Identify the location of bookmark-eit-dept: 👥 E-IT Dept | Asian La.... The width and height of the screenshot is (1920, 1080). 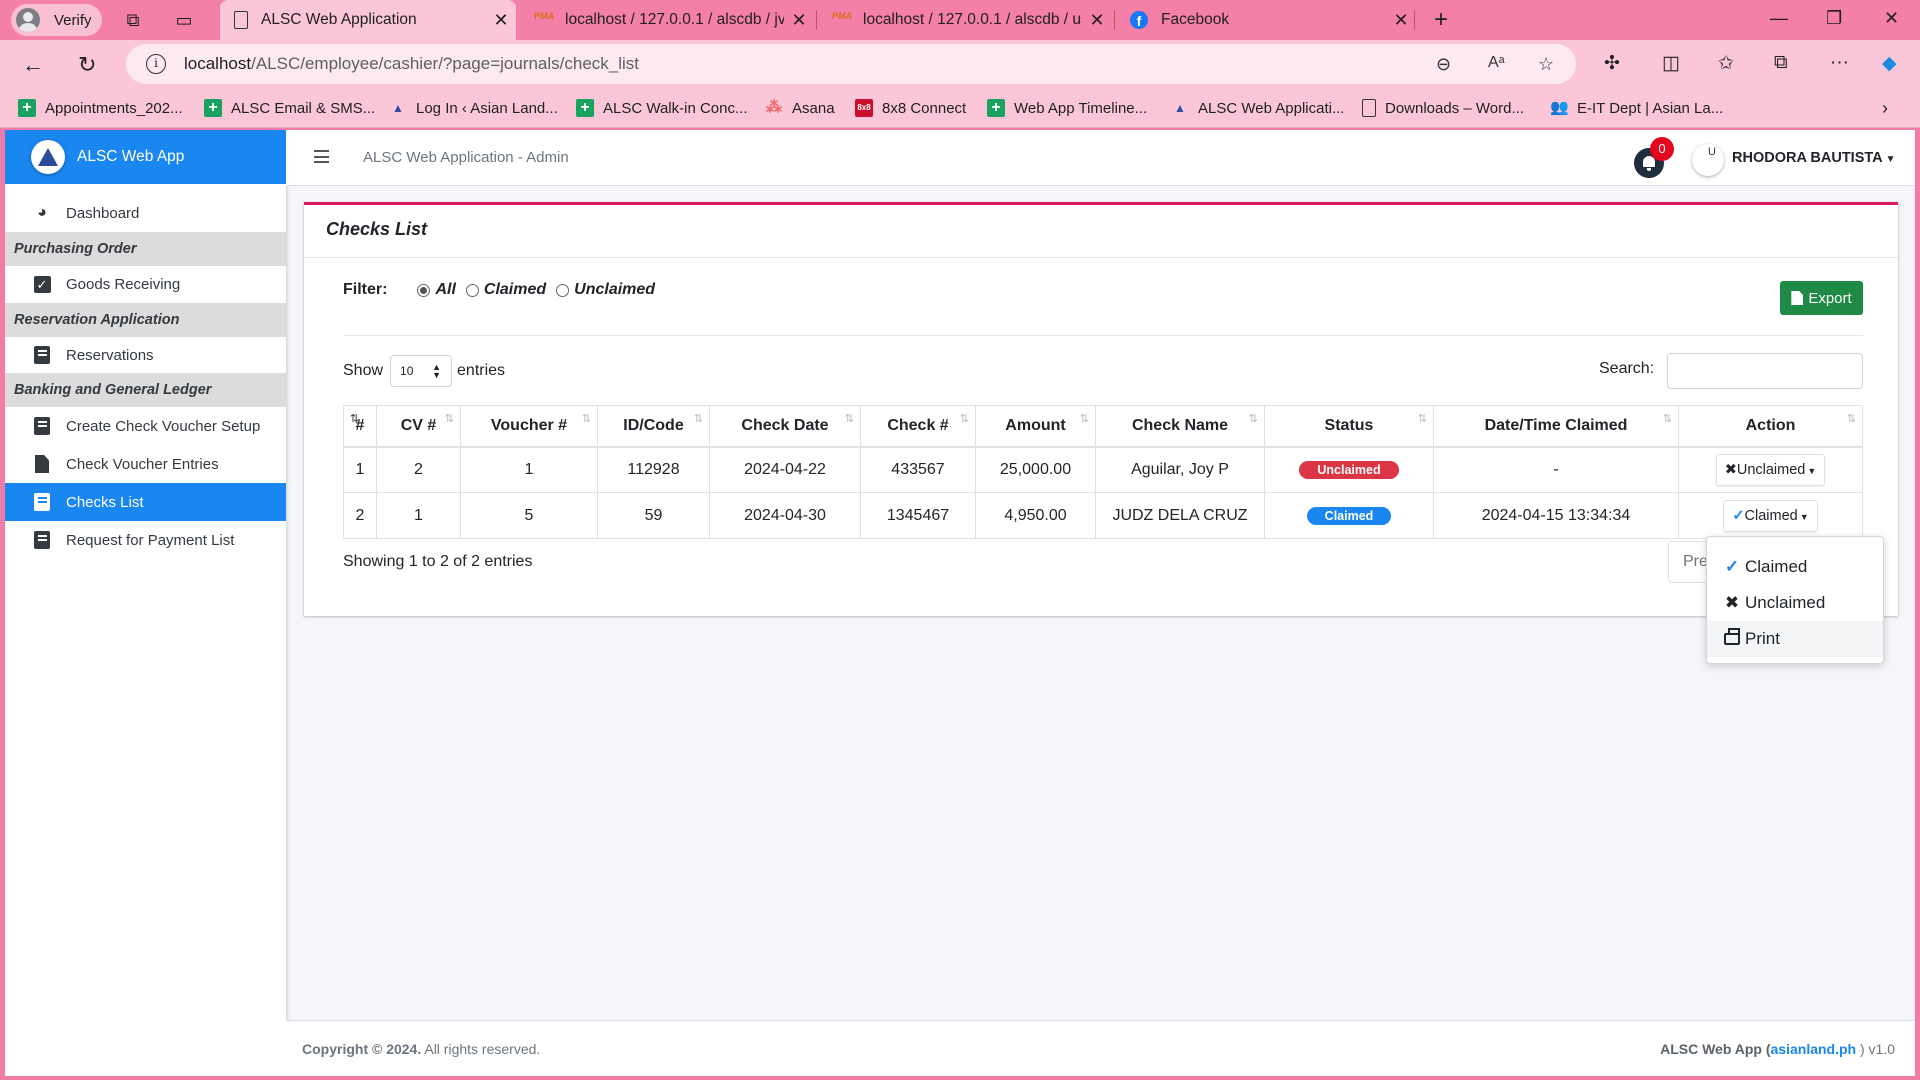
(1636, 108).